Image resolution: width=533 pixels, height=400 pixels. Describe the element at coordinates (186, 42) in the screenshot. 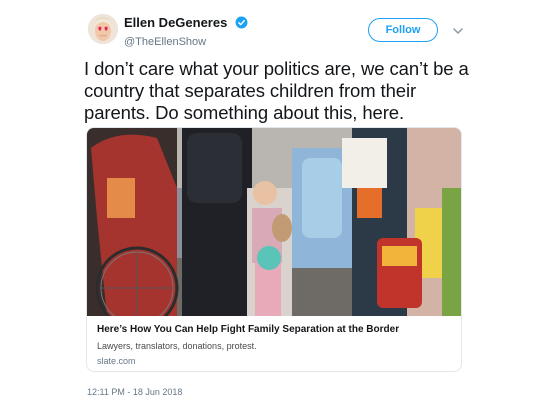

I see `user-handle: @TheEllenShow` at that location.